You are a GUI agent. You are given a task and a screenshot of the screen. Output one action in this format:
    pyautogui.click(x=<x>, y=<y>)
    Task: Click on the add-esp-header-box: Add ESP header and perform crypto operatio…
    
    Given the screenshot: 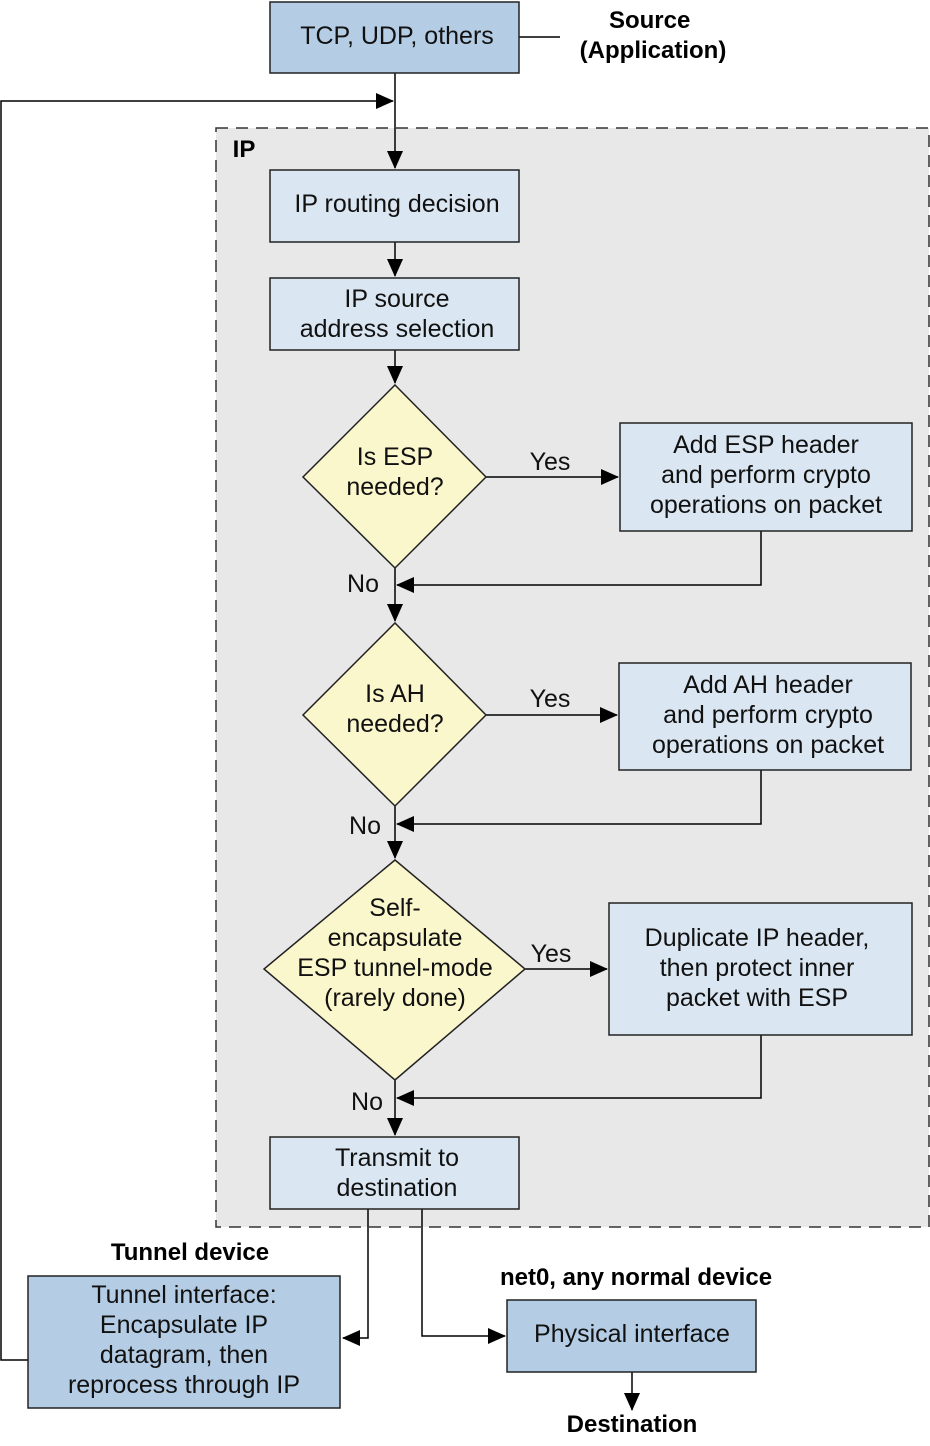 What is the action you would take?
    pyautogui.click(x=766, y=477)
    